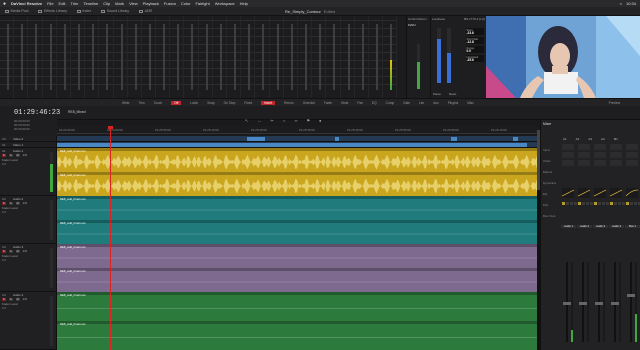 The height and width of the screenshot is (350, 640). What do you see at coordinates (18, 247) in the screenshot?
I see `track-name: Audio 3` at bounding box center [18, 247].